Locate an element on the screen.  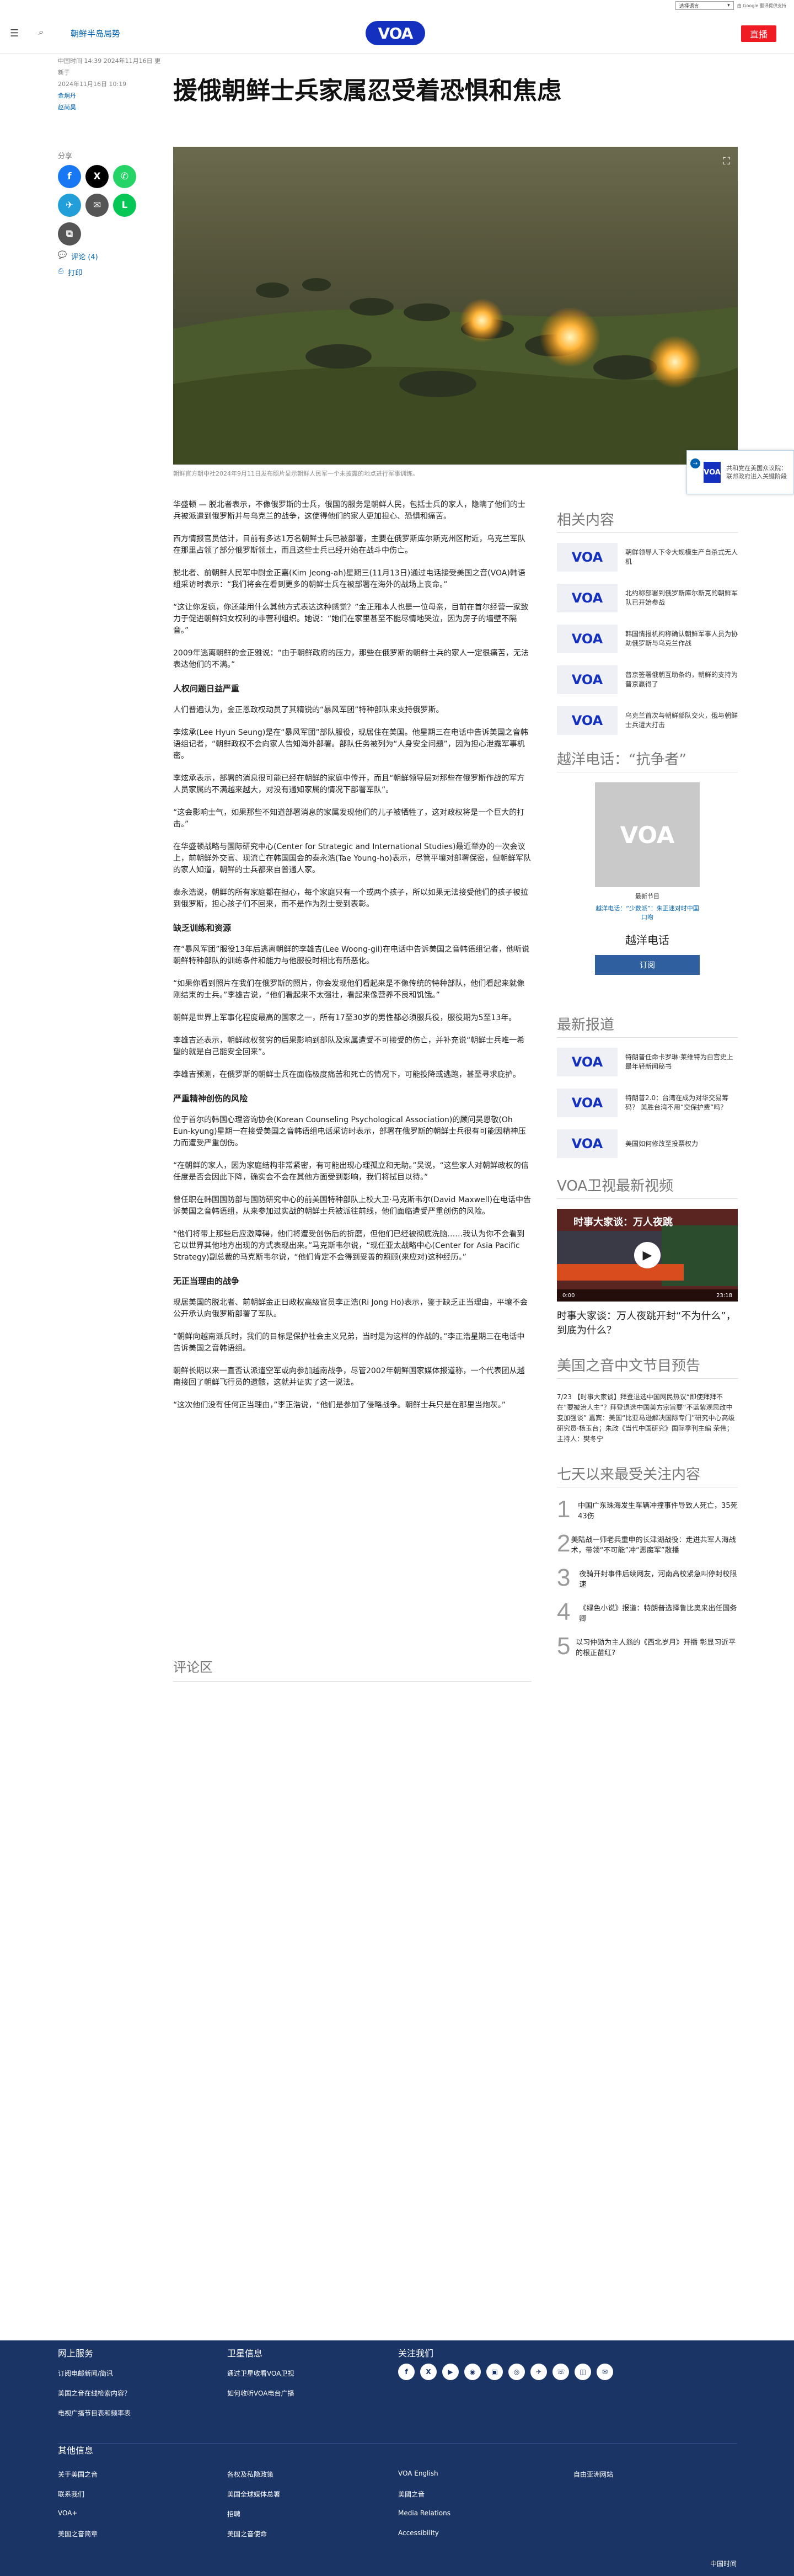
whatsapp-icon: ✆ is located at coordinates (124, 176).